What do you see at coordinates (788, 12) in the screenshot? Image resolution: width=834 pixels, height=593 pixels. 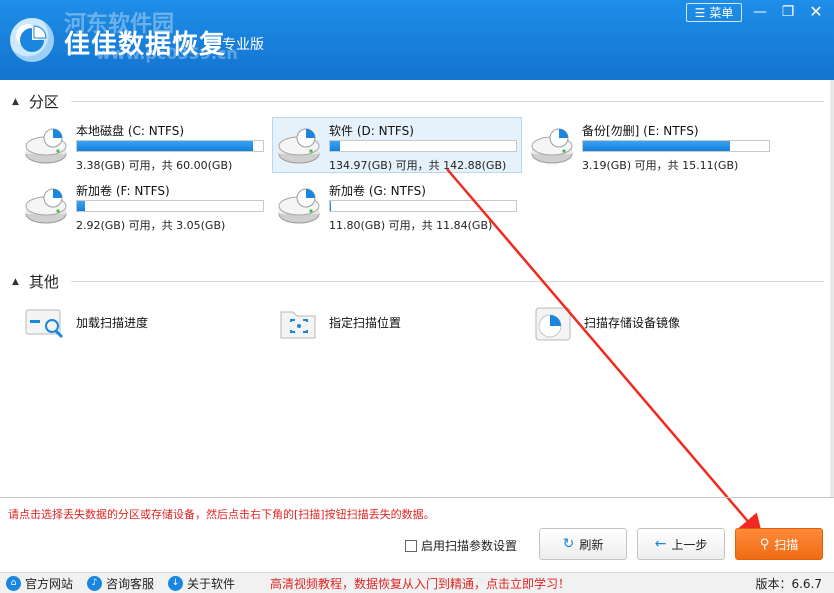 I see `maximize-icon: ❐` at bounding box center [788, 12].